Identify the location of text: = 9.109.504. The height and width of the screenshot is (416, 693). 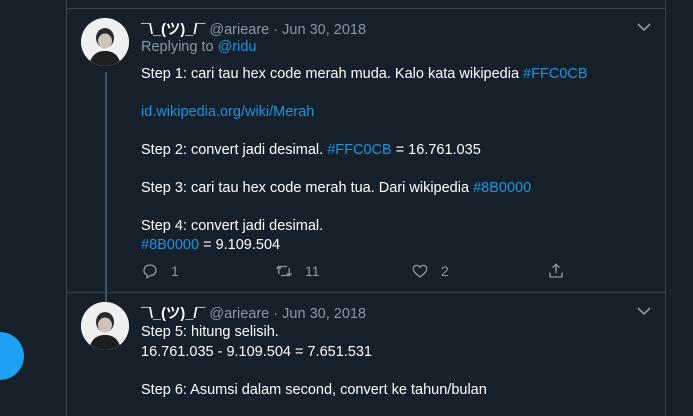
(242, 245).